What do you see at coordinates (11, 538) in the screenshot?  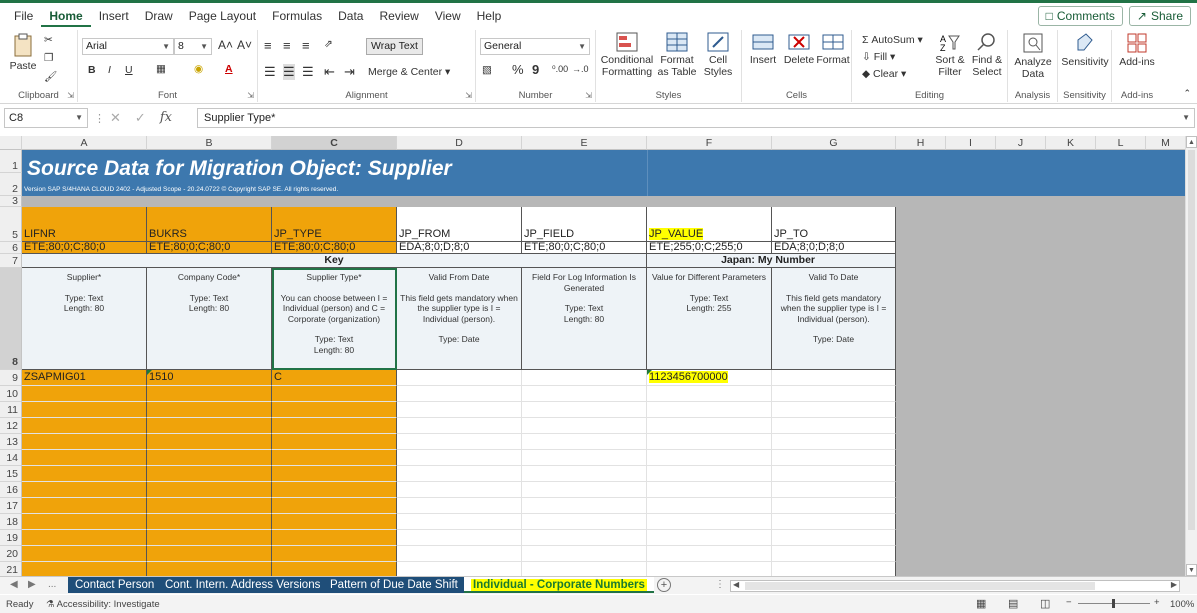 I see `row-header: 19` at bounding box center [11, 538].